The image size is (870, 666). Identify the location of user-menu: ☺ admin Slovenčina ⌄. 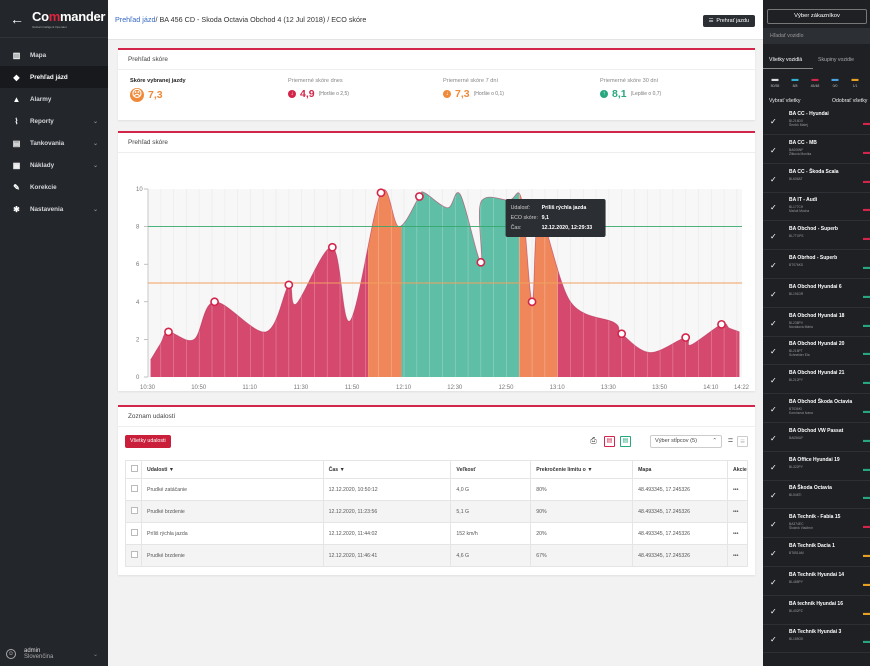
(54, 654).